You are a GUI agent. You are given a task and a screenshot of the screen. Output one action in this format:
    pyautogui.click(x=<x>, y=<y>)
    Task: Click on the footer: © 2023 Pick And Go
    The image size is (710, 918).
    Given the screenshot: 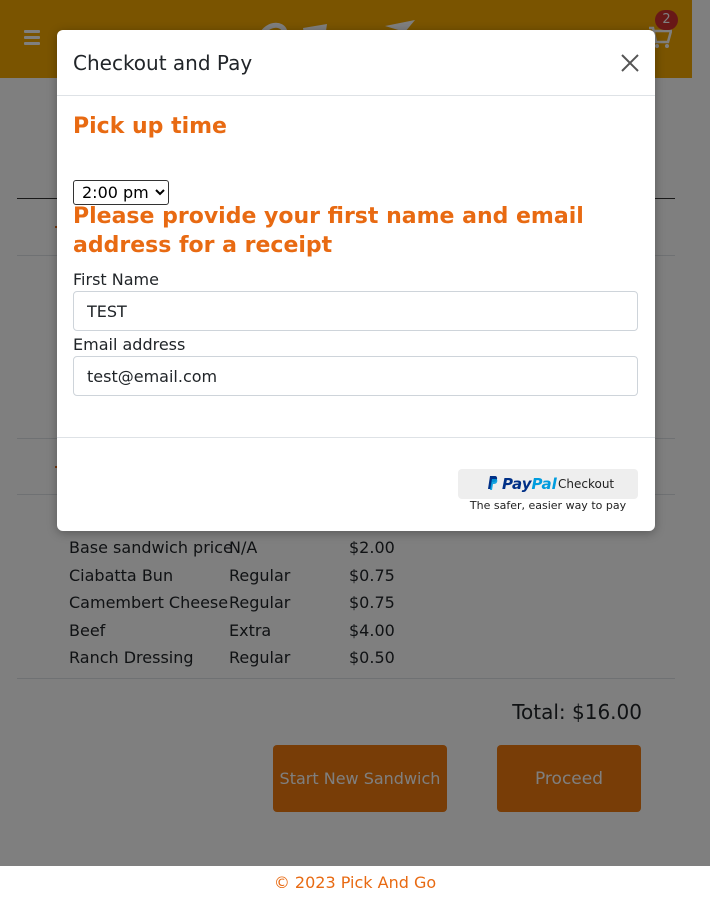 What is the action you would take?
    pyautogui.click(x=355, y=892)
    